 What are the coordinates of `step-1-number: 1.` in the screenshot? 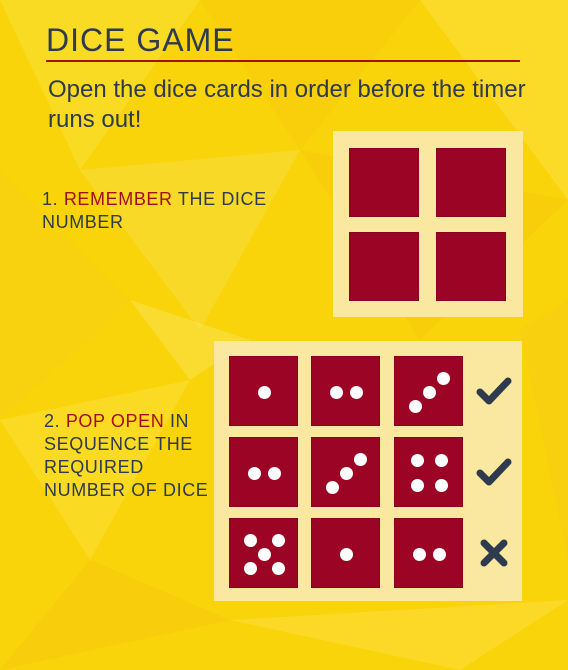 It's located at (50, 199).